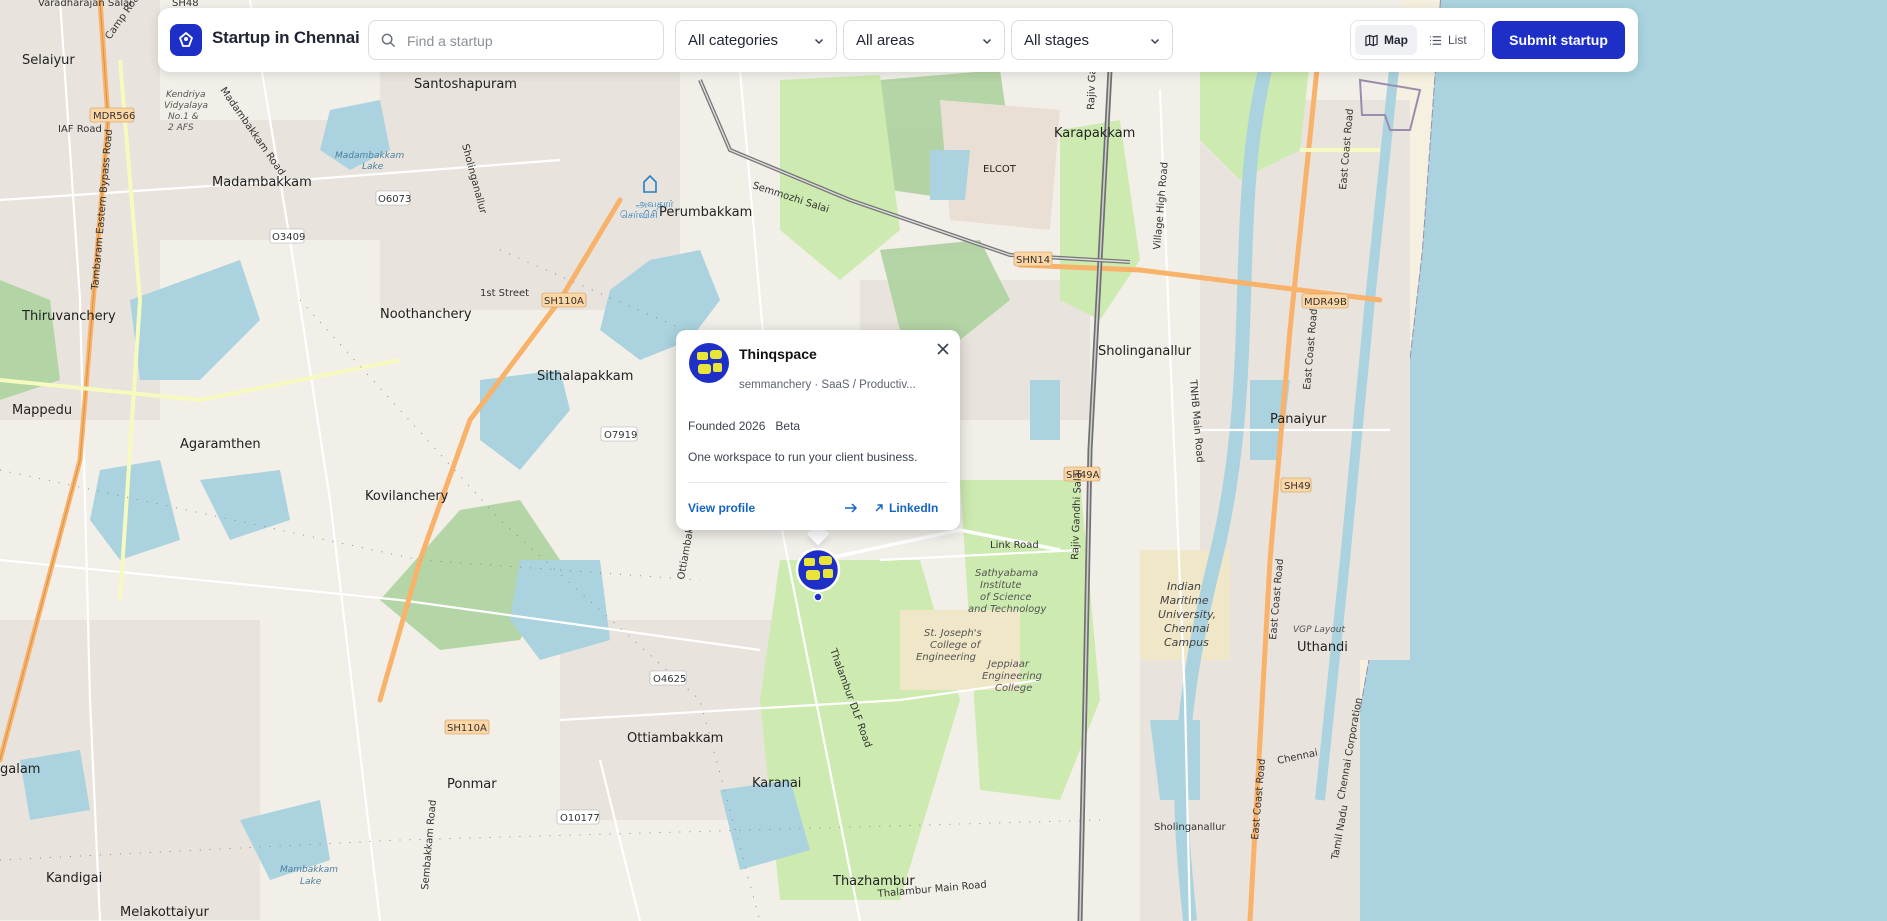 This screenshot has height=921, width=1887. Describe the element at coordinates (1417, 40) in the screenshot. I see `view-toggle: Map List` at that location.